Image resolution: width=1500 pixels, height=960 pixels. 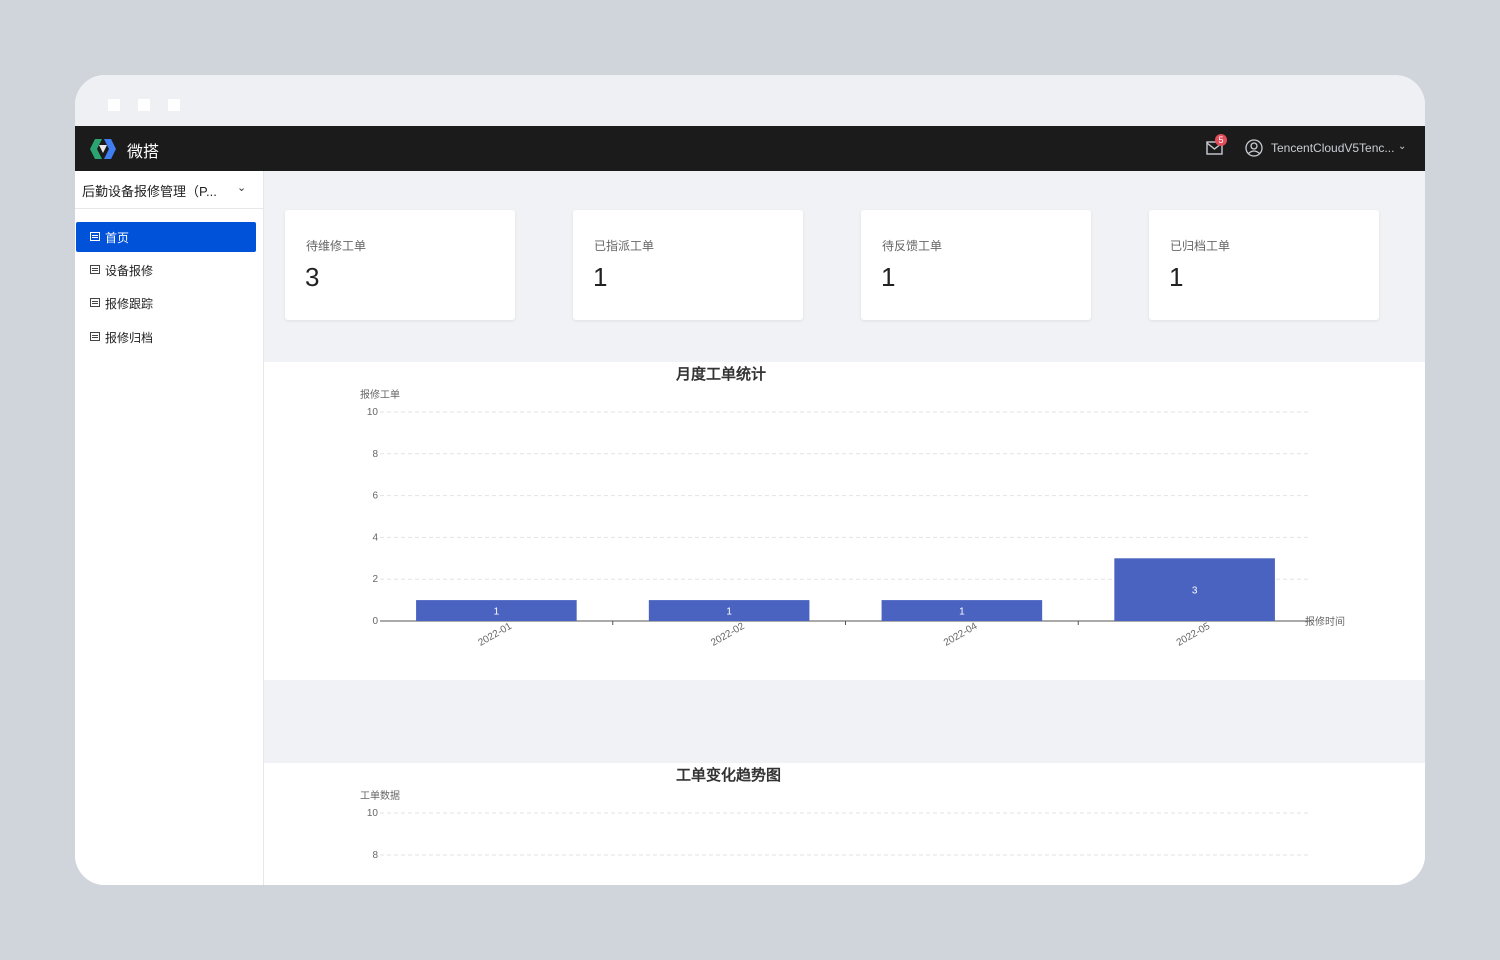 I want to click on stat-label: 已归档工单, so click(x=1200, y=246).